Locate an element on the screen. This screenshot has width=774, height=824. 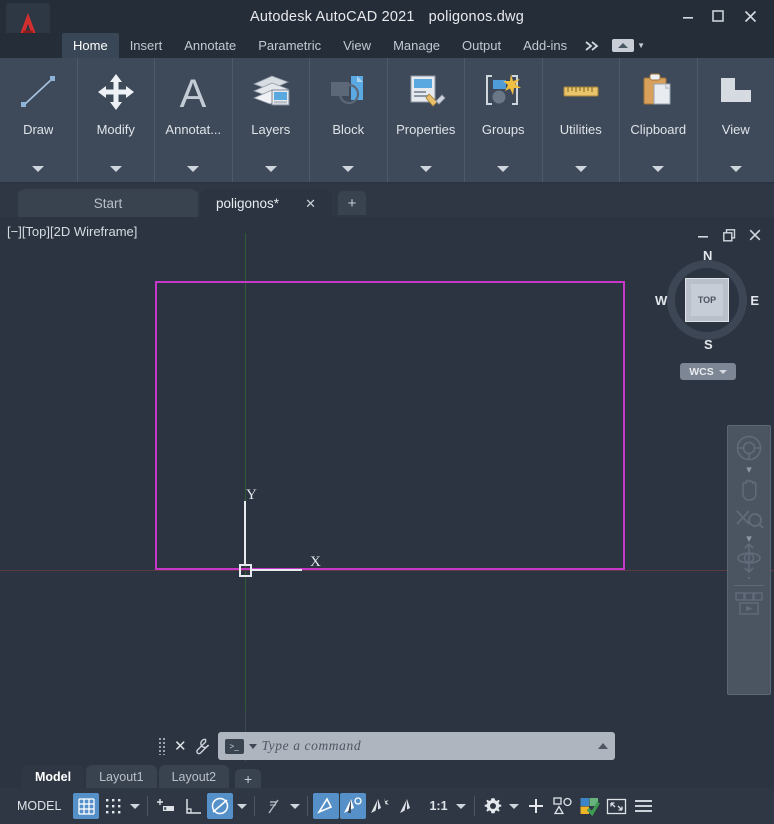
command-line: ✕ >_ Type a command is located at coordinates (386, 746).